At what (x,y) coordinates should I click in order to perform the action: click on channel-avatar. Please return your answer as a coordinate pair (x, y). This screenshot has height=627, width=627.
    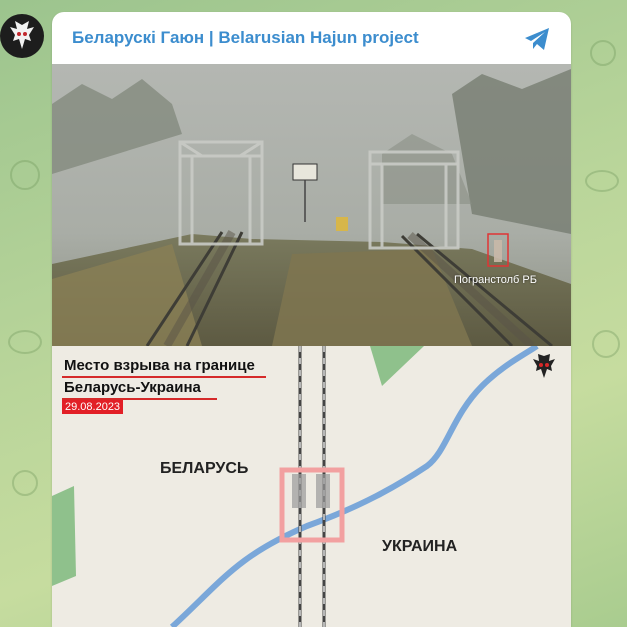
    Looking at the image, I should click on (22, 36).